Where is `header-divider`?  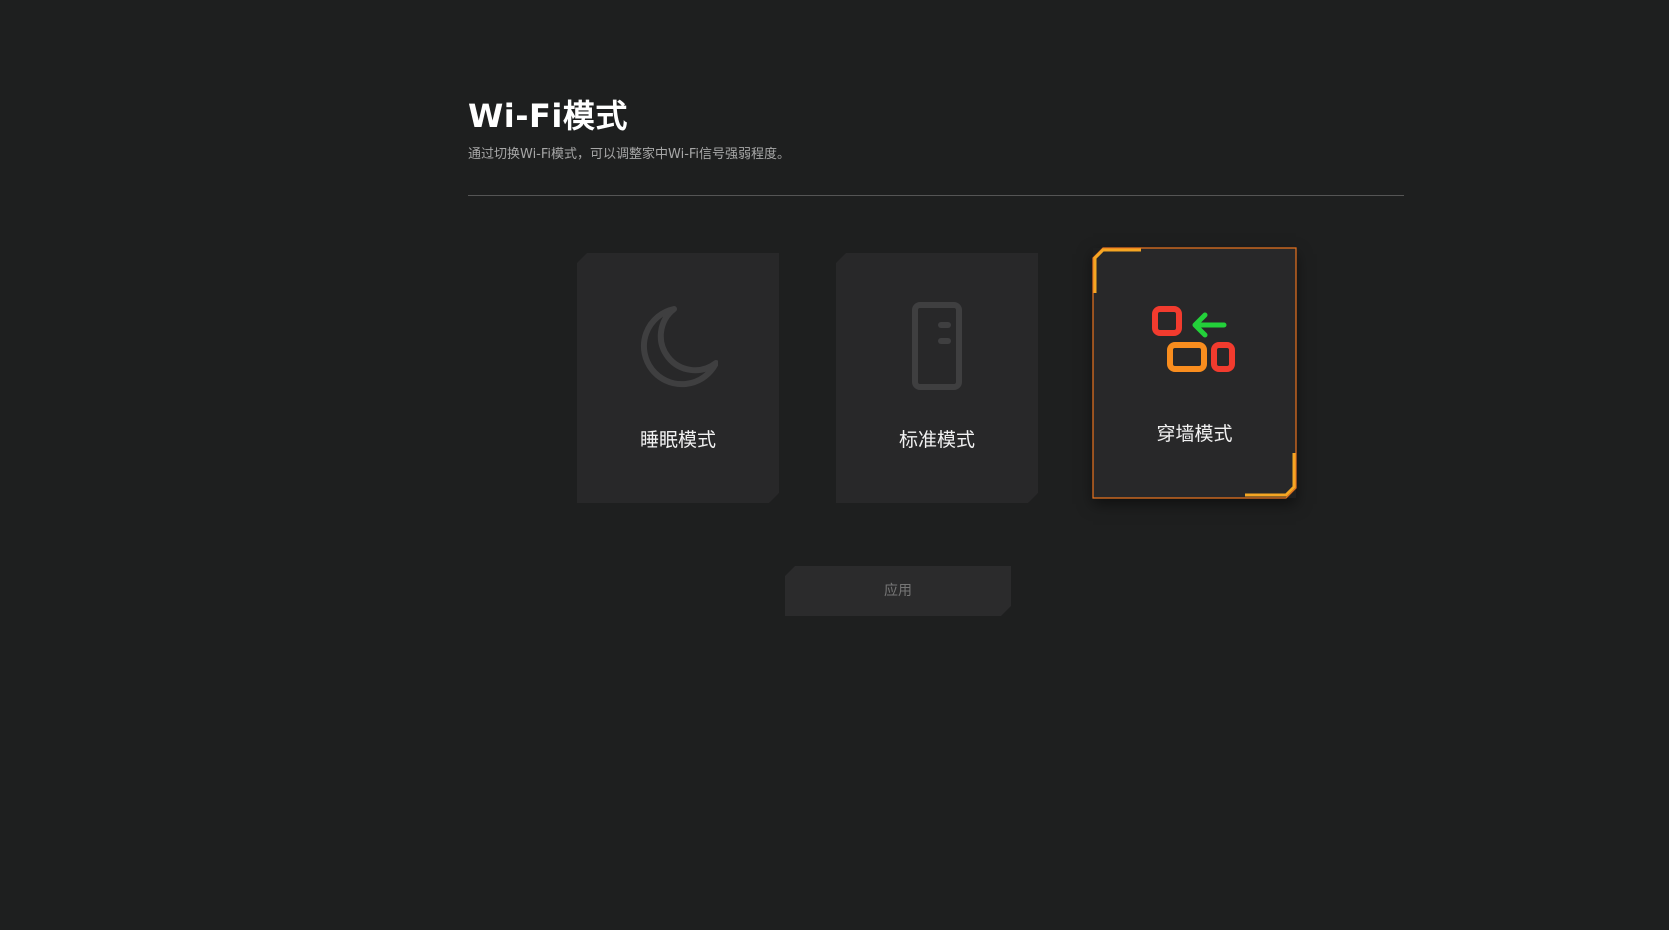 header-divider is located at coordinates (936, 195).